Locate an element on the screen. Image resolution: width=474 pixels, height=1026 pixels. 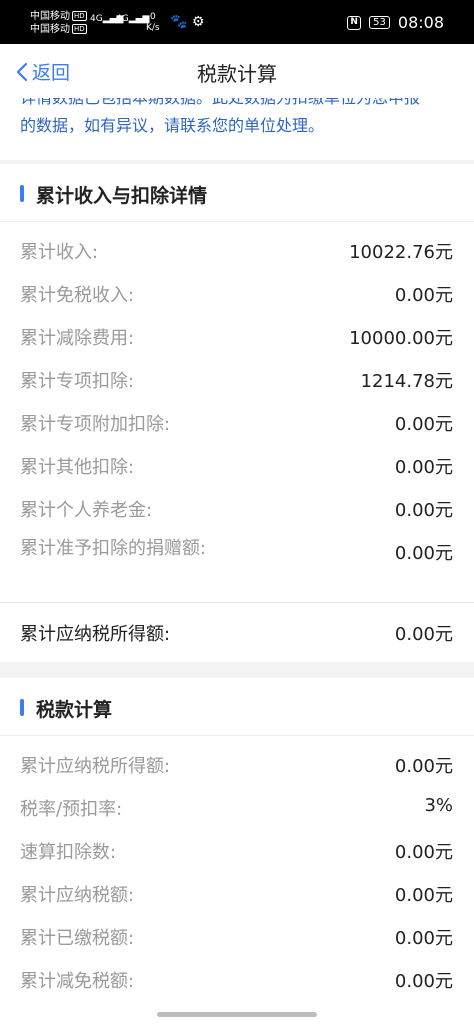
home-indicator is located at coordinates (237, 1014).